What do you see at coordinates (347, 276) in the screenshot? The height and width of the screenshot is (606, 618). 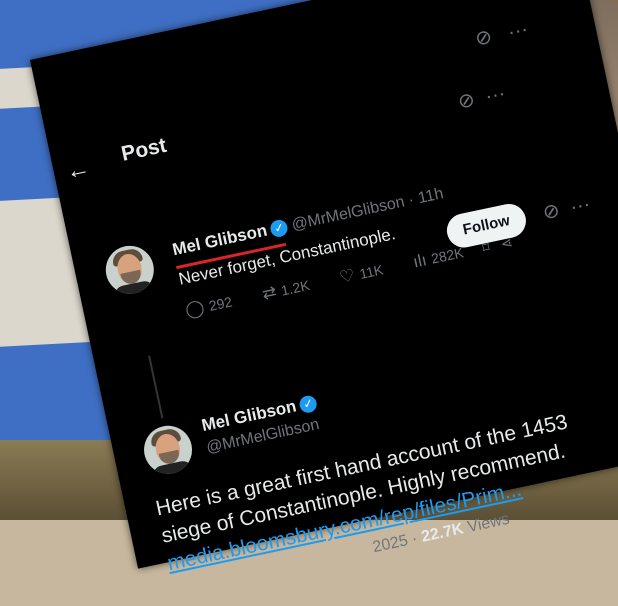 I see `heart-icon: ♡` at bounding box center [347, 276].